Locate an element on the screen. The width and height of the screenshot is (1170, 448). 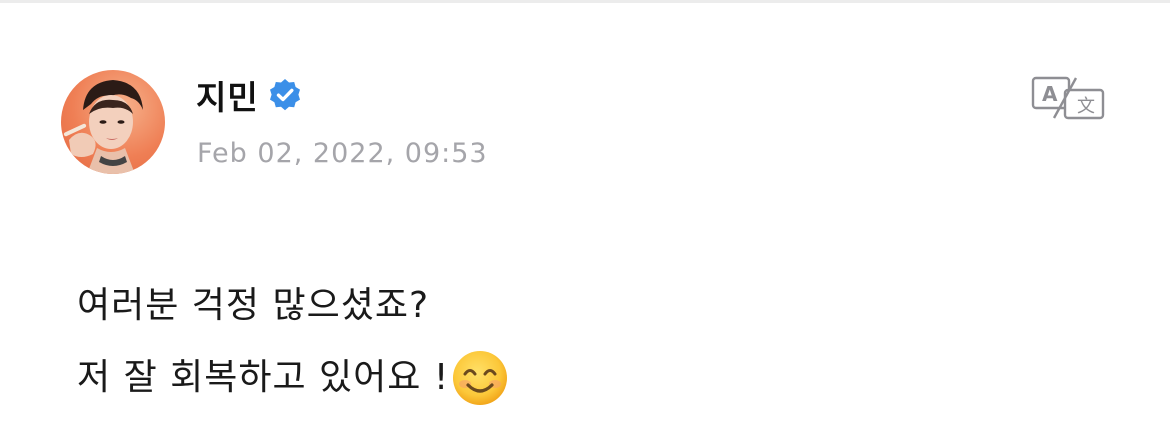
translate-button: A 文 is located at coordinates (1068, 98).